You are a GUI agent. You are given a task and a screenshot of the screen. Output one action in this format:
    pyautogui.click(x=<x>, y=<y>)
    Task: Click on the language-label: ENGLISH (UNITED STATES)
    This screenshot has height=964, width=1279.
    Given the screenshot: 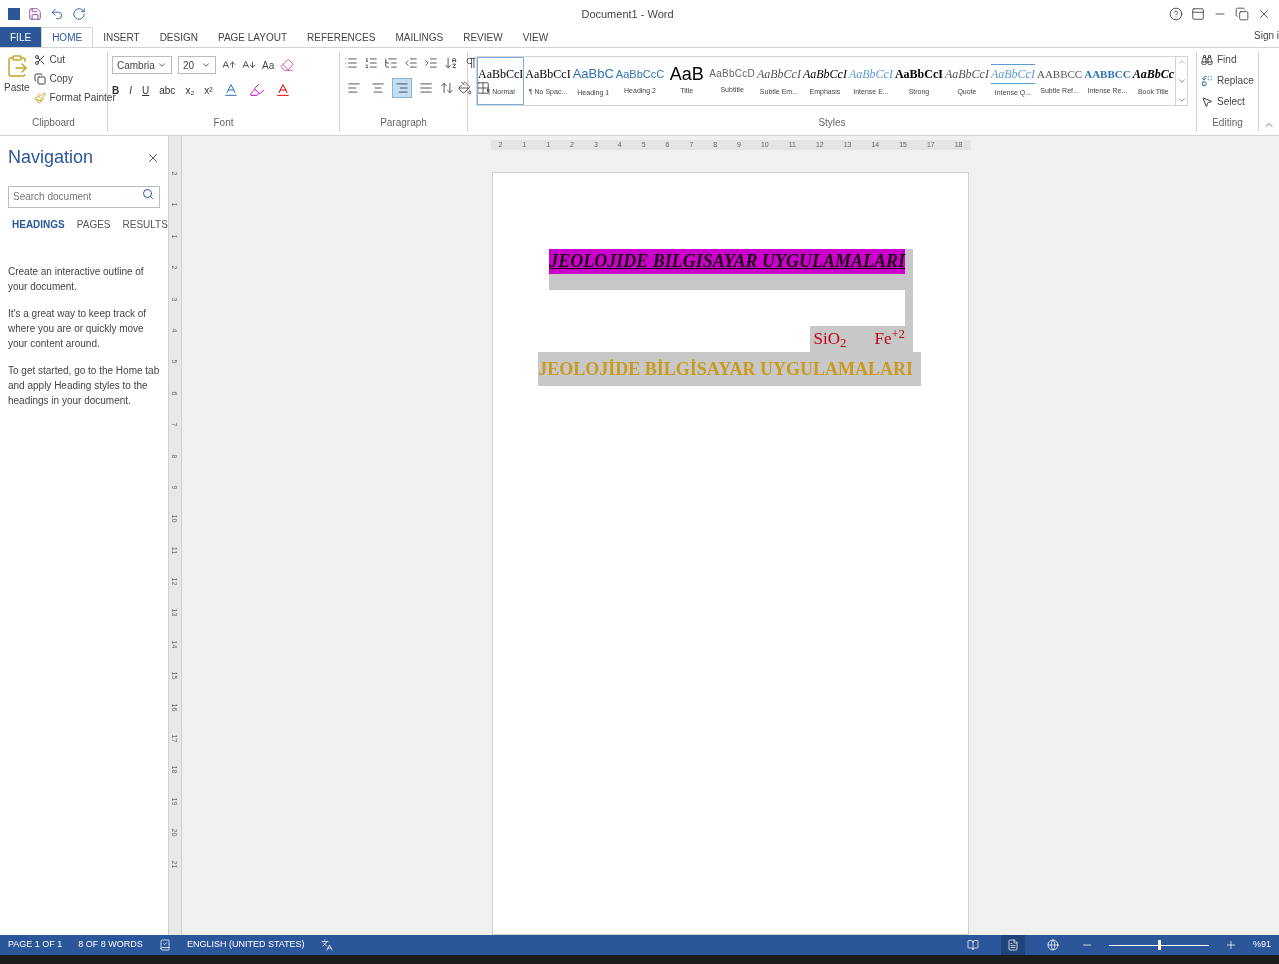 What is the action you would take?
    pyautogui.click(x=245, y=945)
    